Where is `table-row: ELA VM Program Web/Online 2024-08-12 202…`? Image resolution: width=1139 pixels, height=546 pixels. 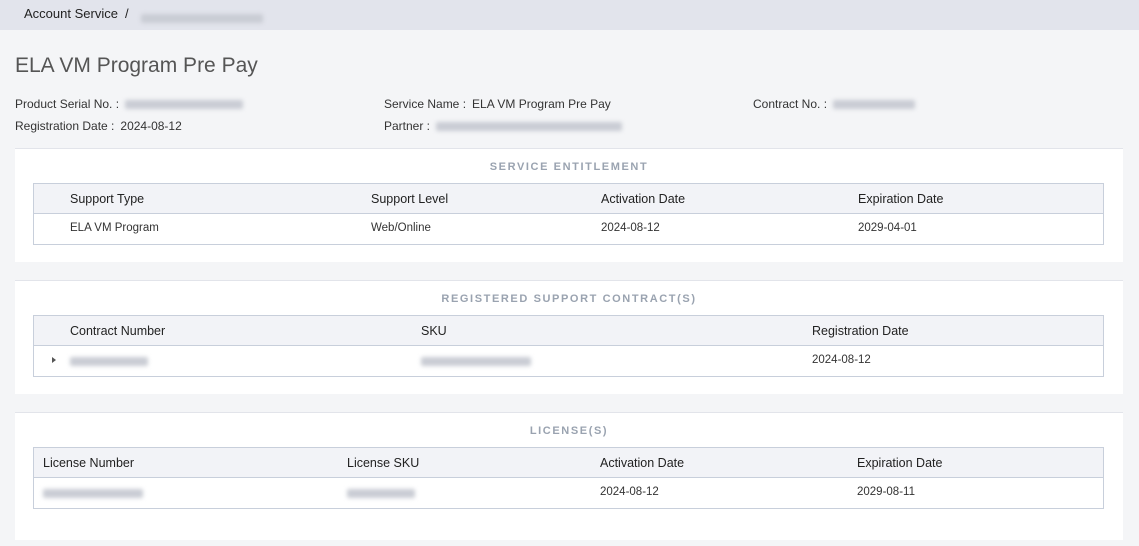 table-row: ELA VM Program Web/Online 2024-08-12 202… is located at coordinates (568, 229).